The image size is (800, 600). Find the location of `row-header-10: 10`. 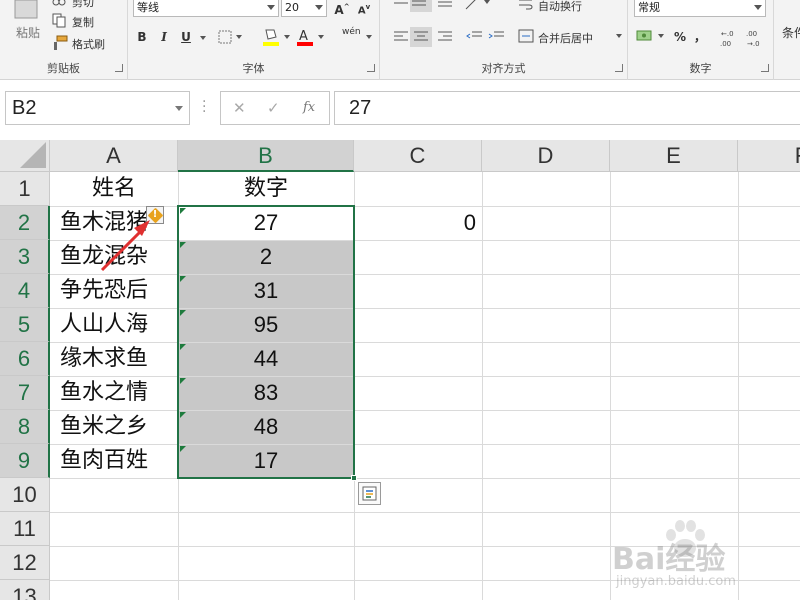

row-header-10: 10 is located at coordinates (25, 495).